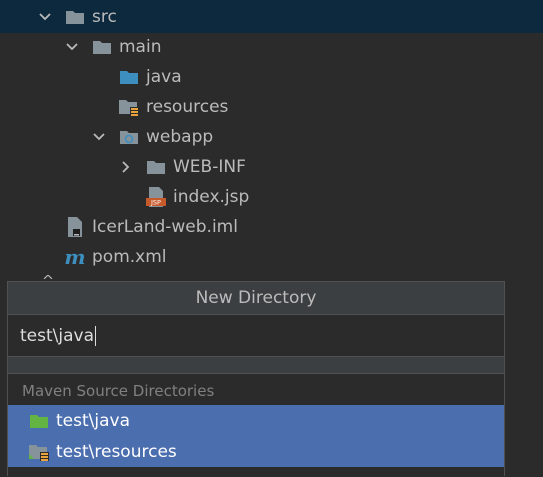 The height and width of the screenshot is (477, 543). Describe the element at coordinates (75, 227) in the screenshot. I see `iml-file-icon` at that location.